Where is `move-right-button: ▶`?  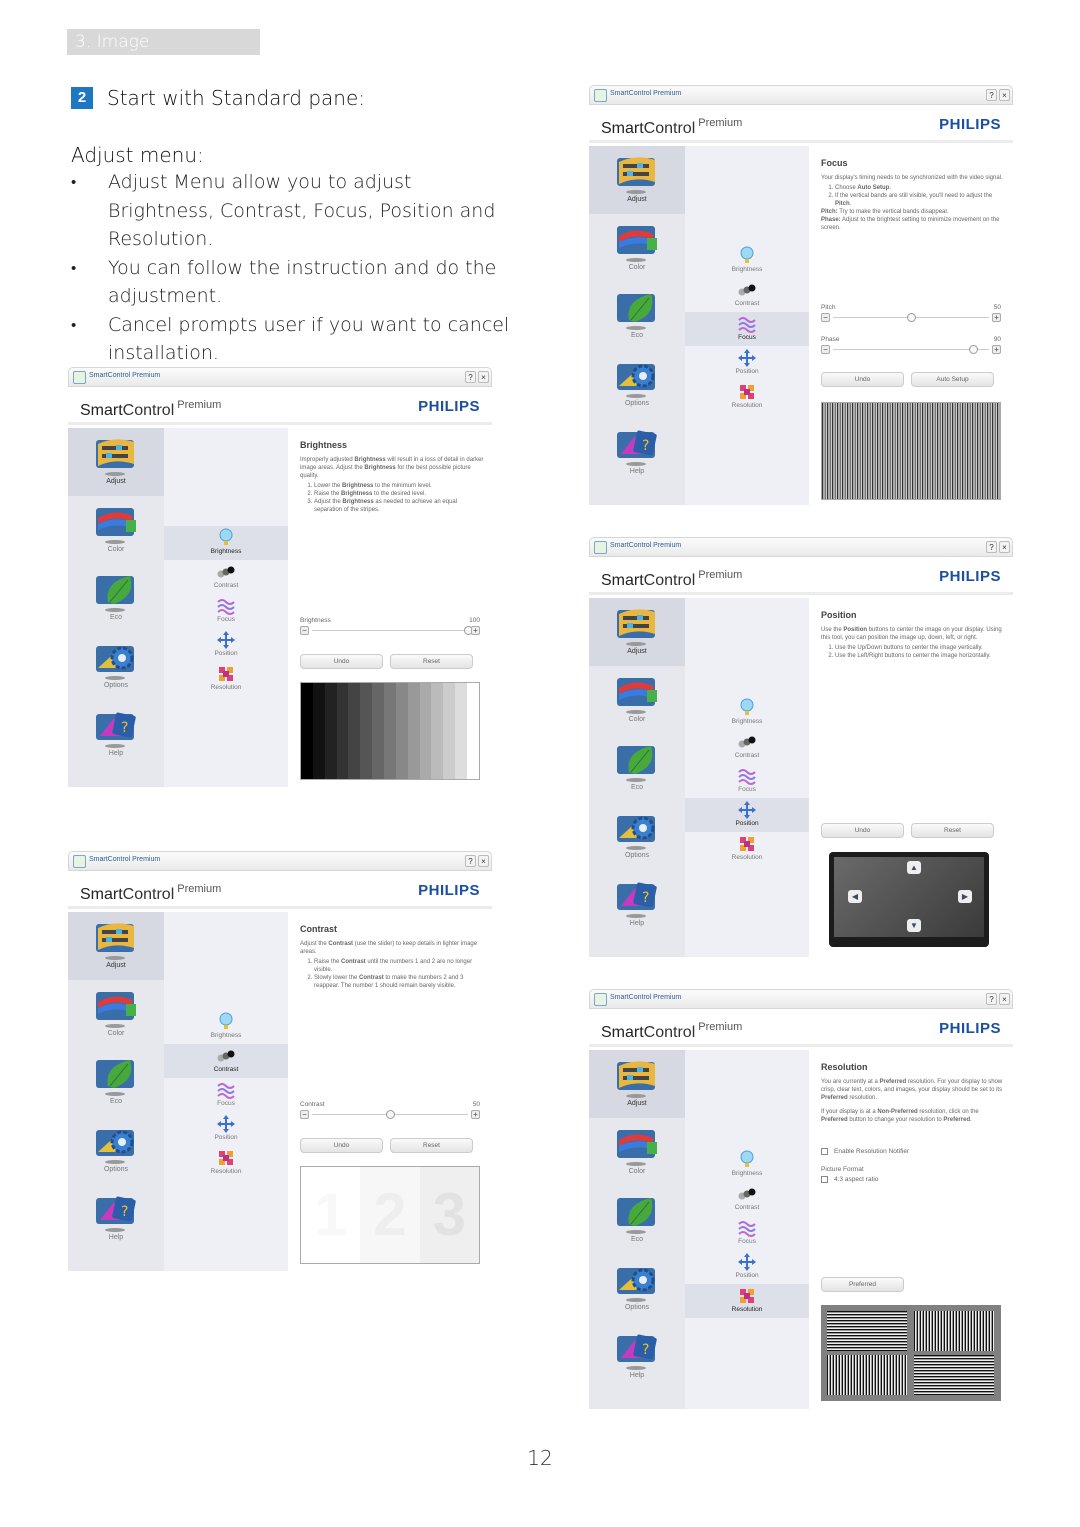 move-right-button: ▶ is located at coordinates (965, 896).